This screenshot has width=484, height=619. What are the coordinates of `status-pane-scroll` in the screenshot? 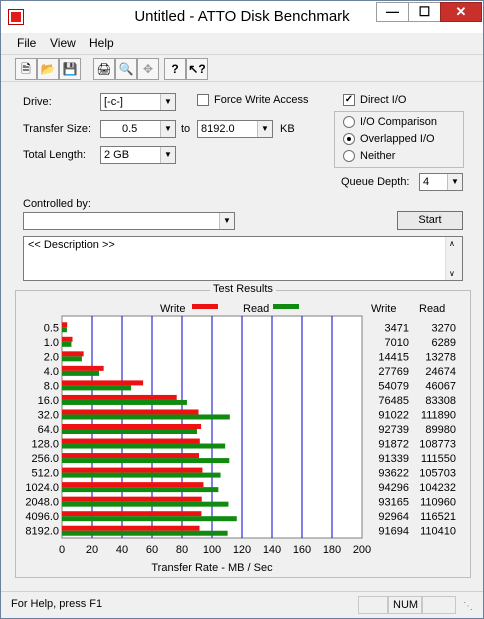 It's located at (439, 605).